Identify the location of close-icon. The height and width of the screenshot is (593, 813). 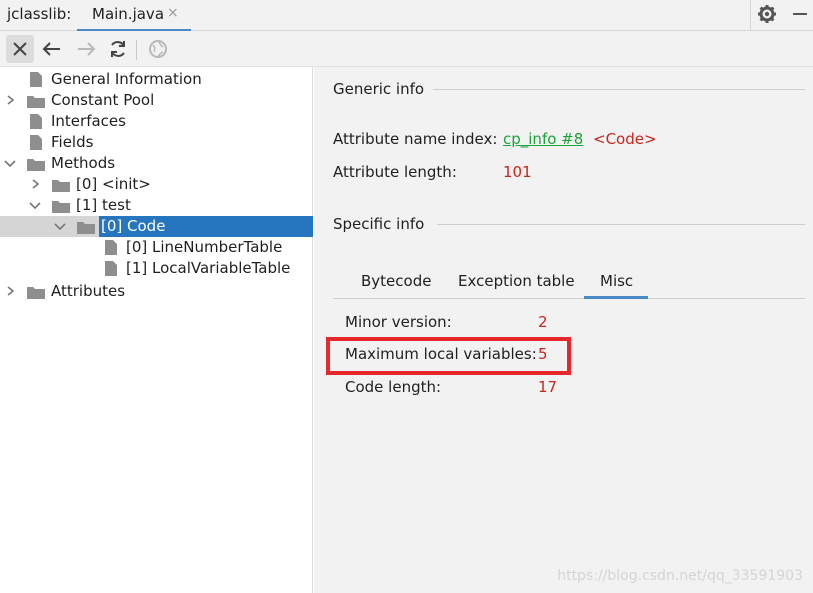
(20, 49).